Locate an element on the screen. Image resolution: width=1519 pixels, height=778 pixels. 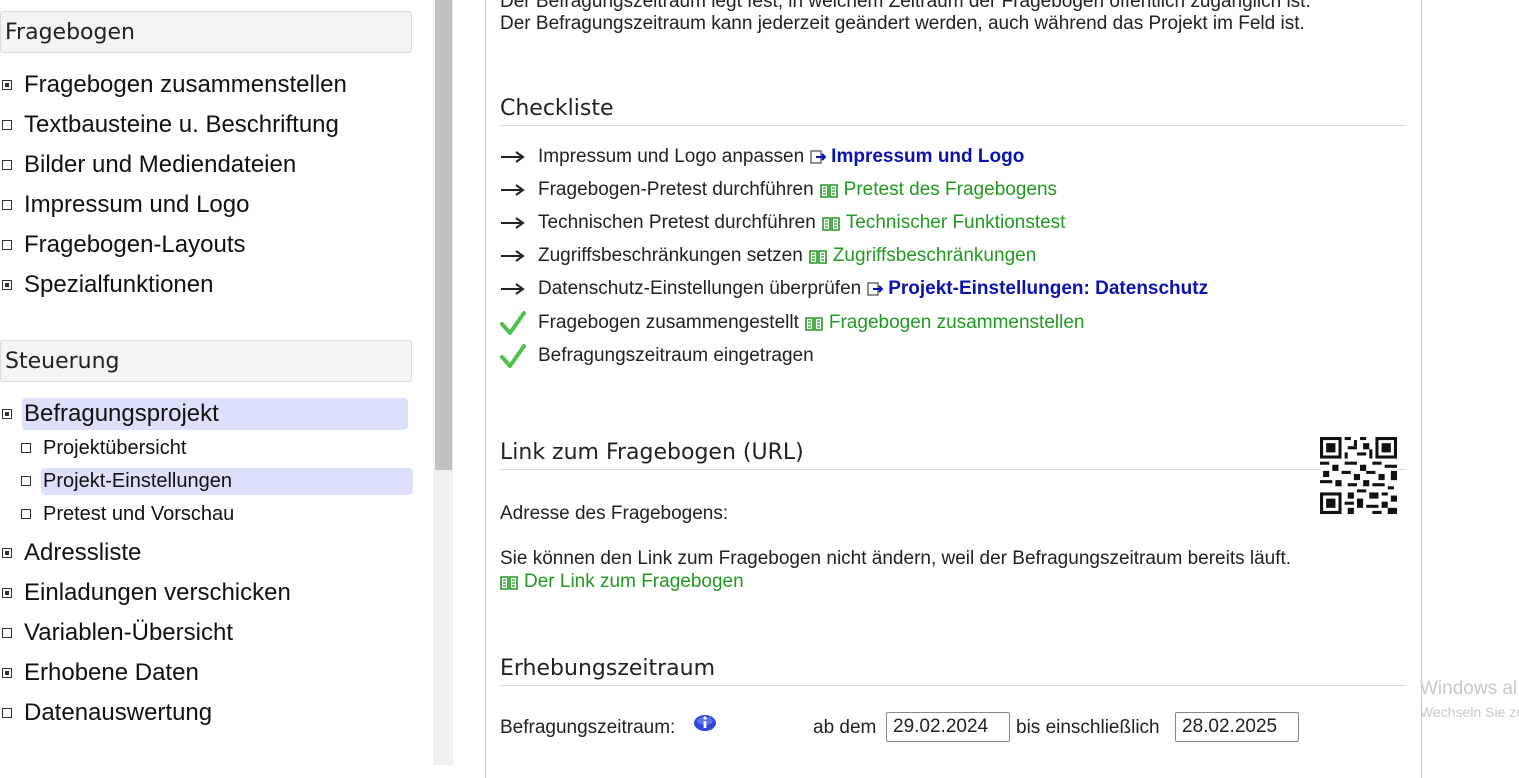
sidebar-item-textbausteine: Textbausteine u. Beschriftung is located at coordinates (169, 125).